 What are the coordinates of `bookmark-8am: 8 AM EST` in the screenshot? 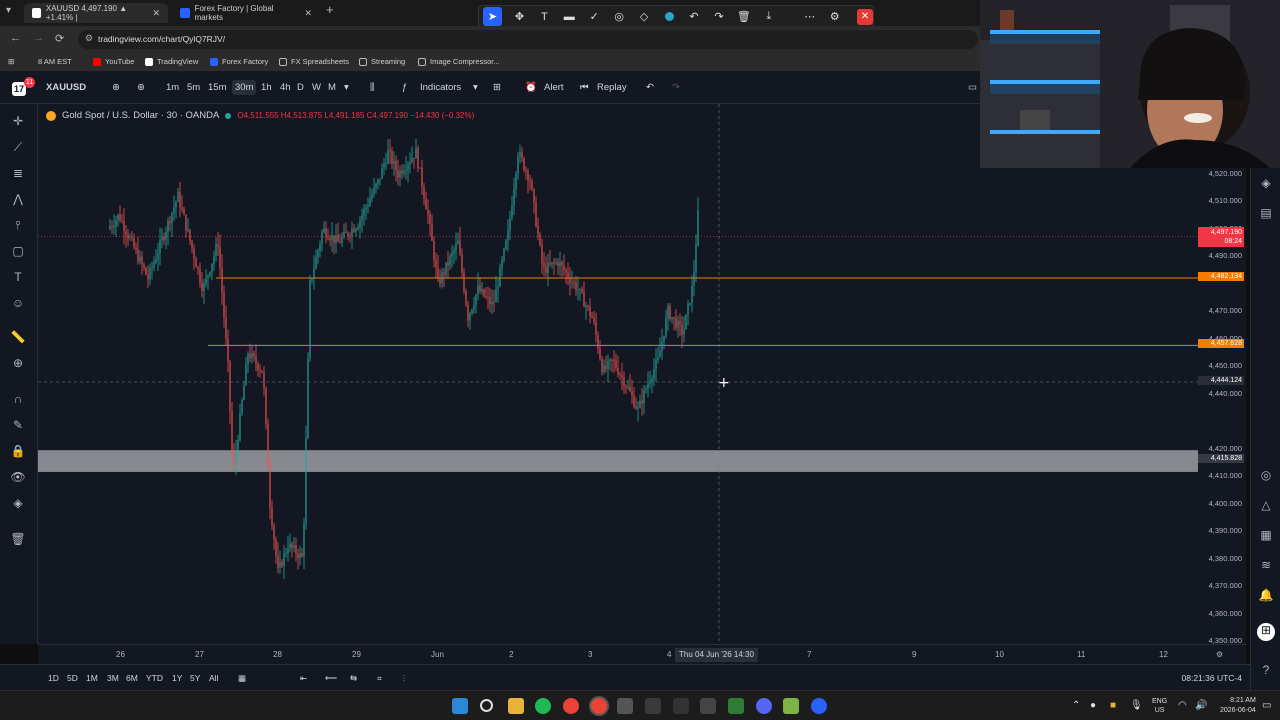 It's located at (55, 61).